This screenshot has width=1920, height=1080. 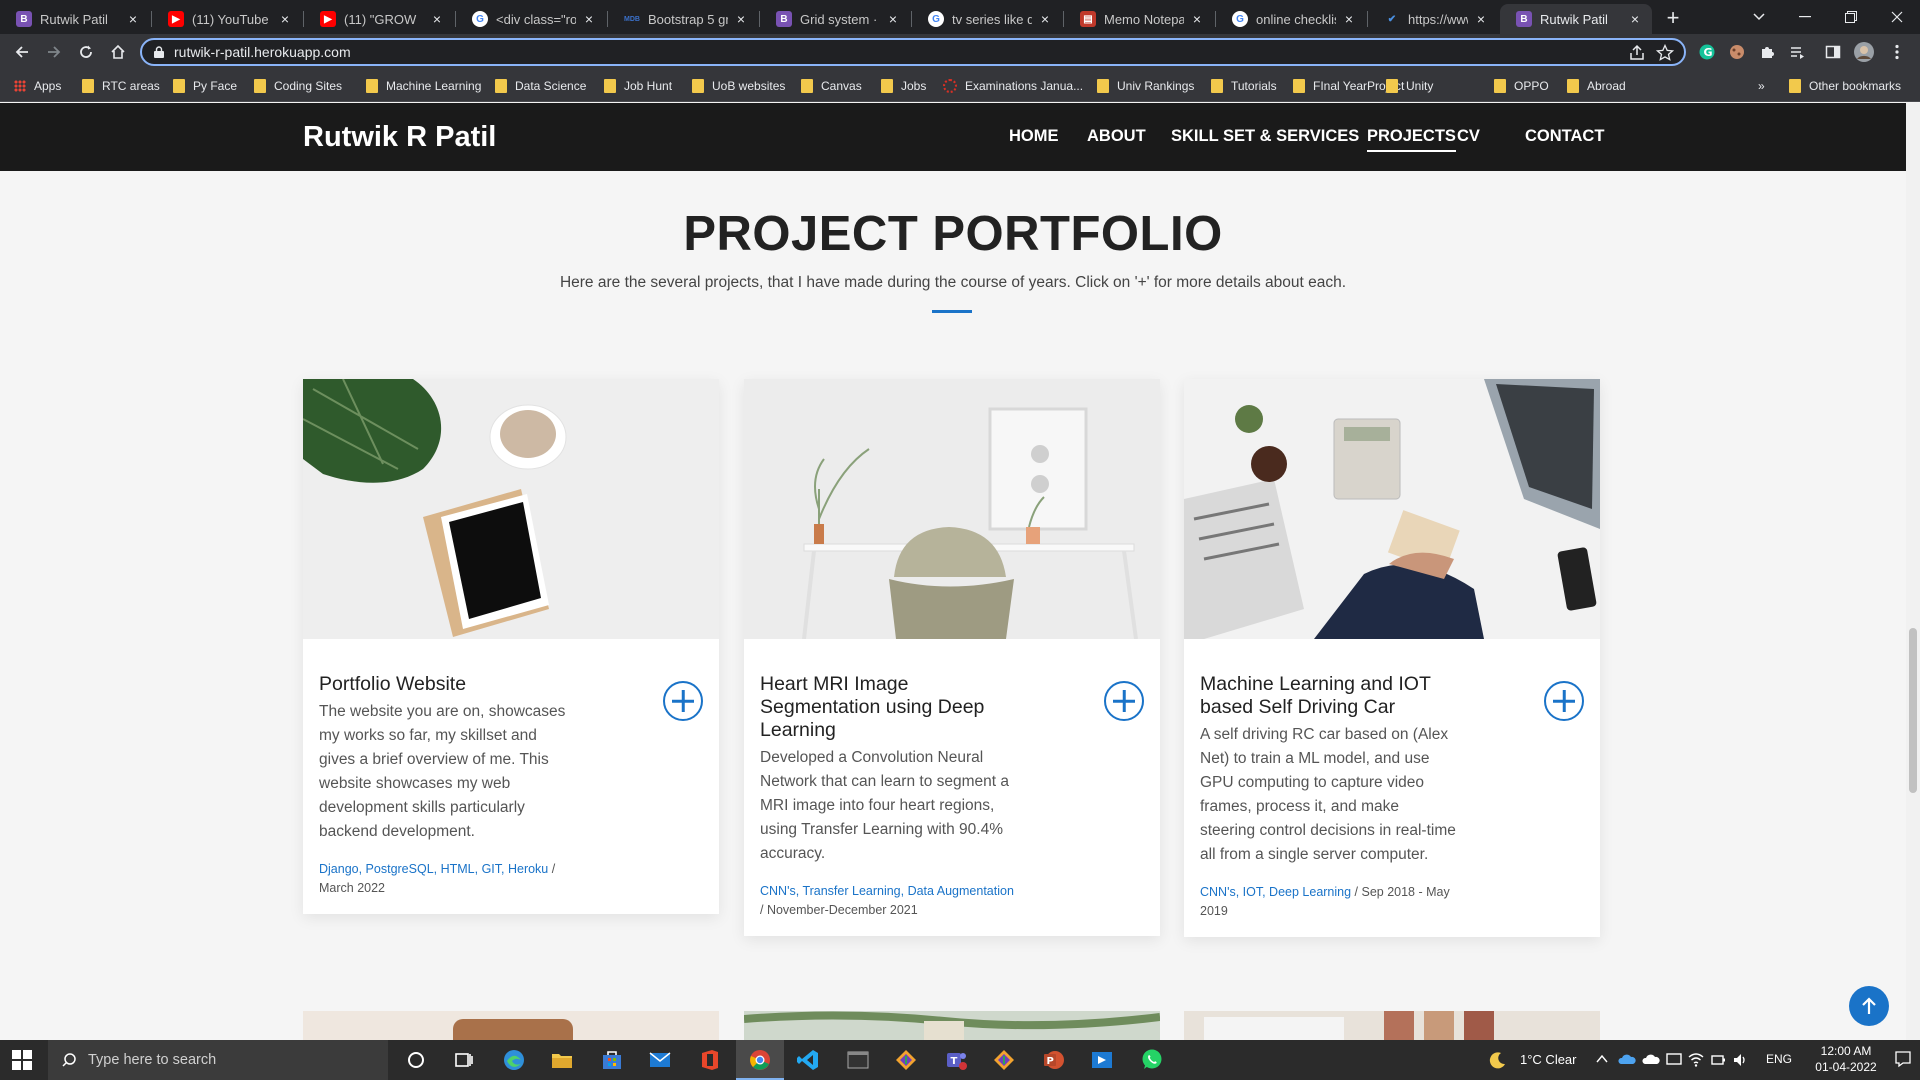 What do you see at coordinates (121, 86) in the screenshot?
I see `bookmark-folder: RTC areas` at bounding box center [121, 86].